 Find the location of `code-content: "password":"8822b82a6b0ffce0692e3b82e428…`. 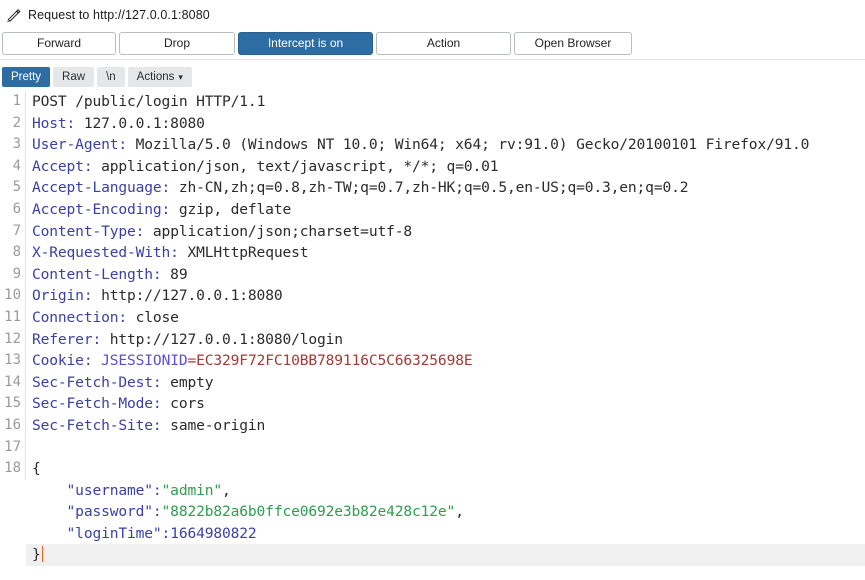

code-content: "password":"8822b82a6b0ffce0692e3b82e428… is located at coordinates (445, 512).